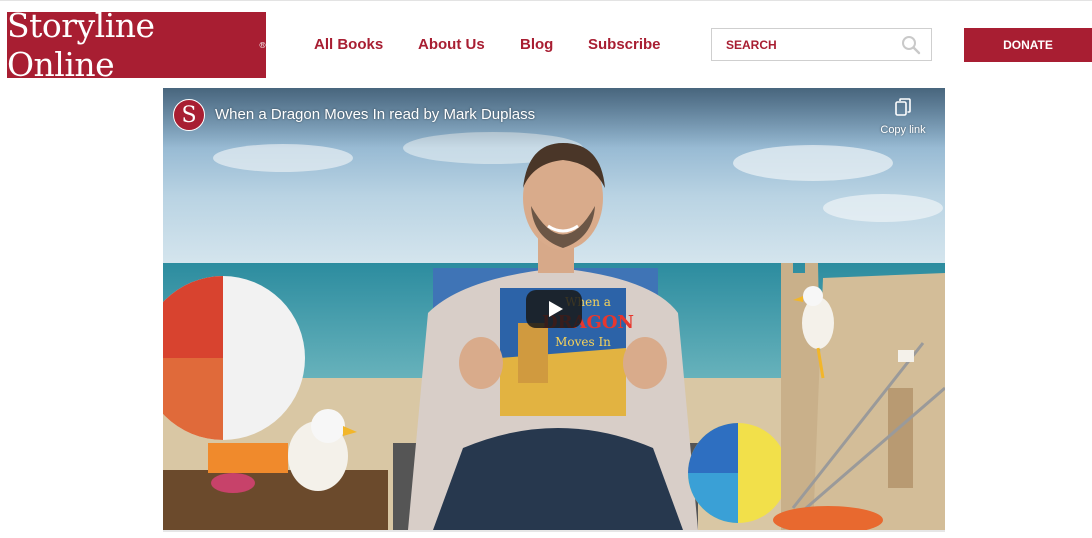 The height and width of the screenshot is (538, 1092). I want to click on donate-button: DONATE, so click(1028, 45).